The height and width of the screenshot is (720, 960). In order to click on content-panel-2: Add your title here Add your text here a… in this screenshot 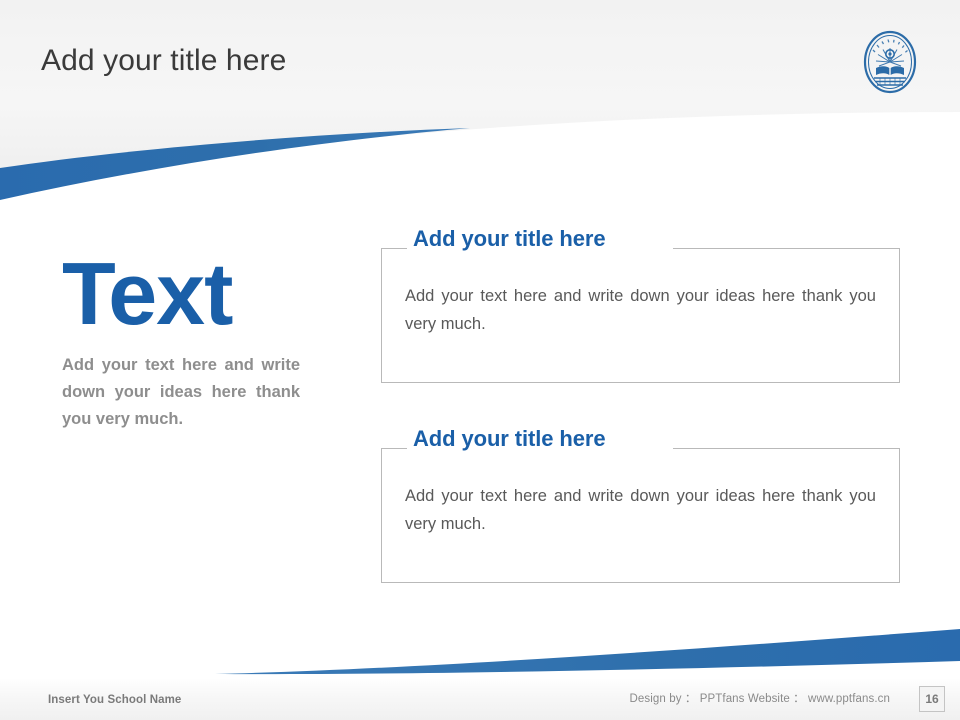, I will do `click(640, 504)`.